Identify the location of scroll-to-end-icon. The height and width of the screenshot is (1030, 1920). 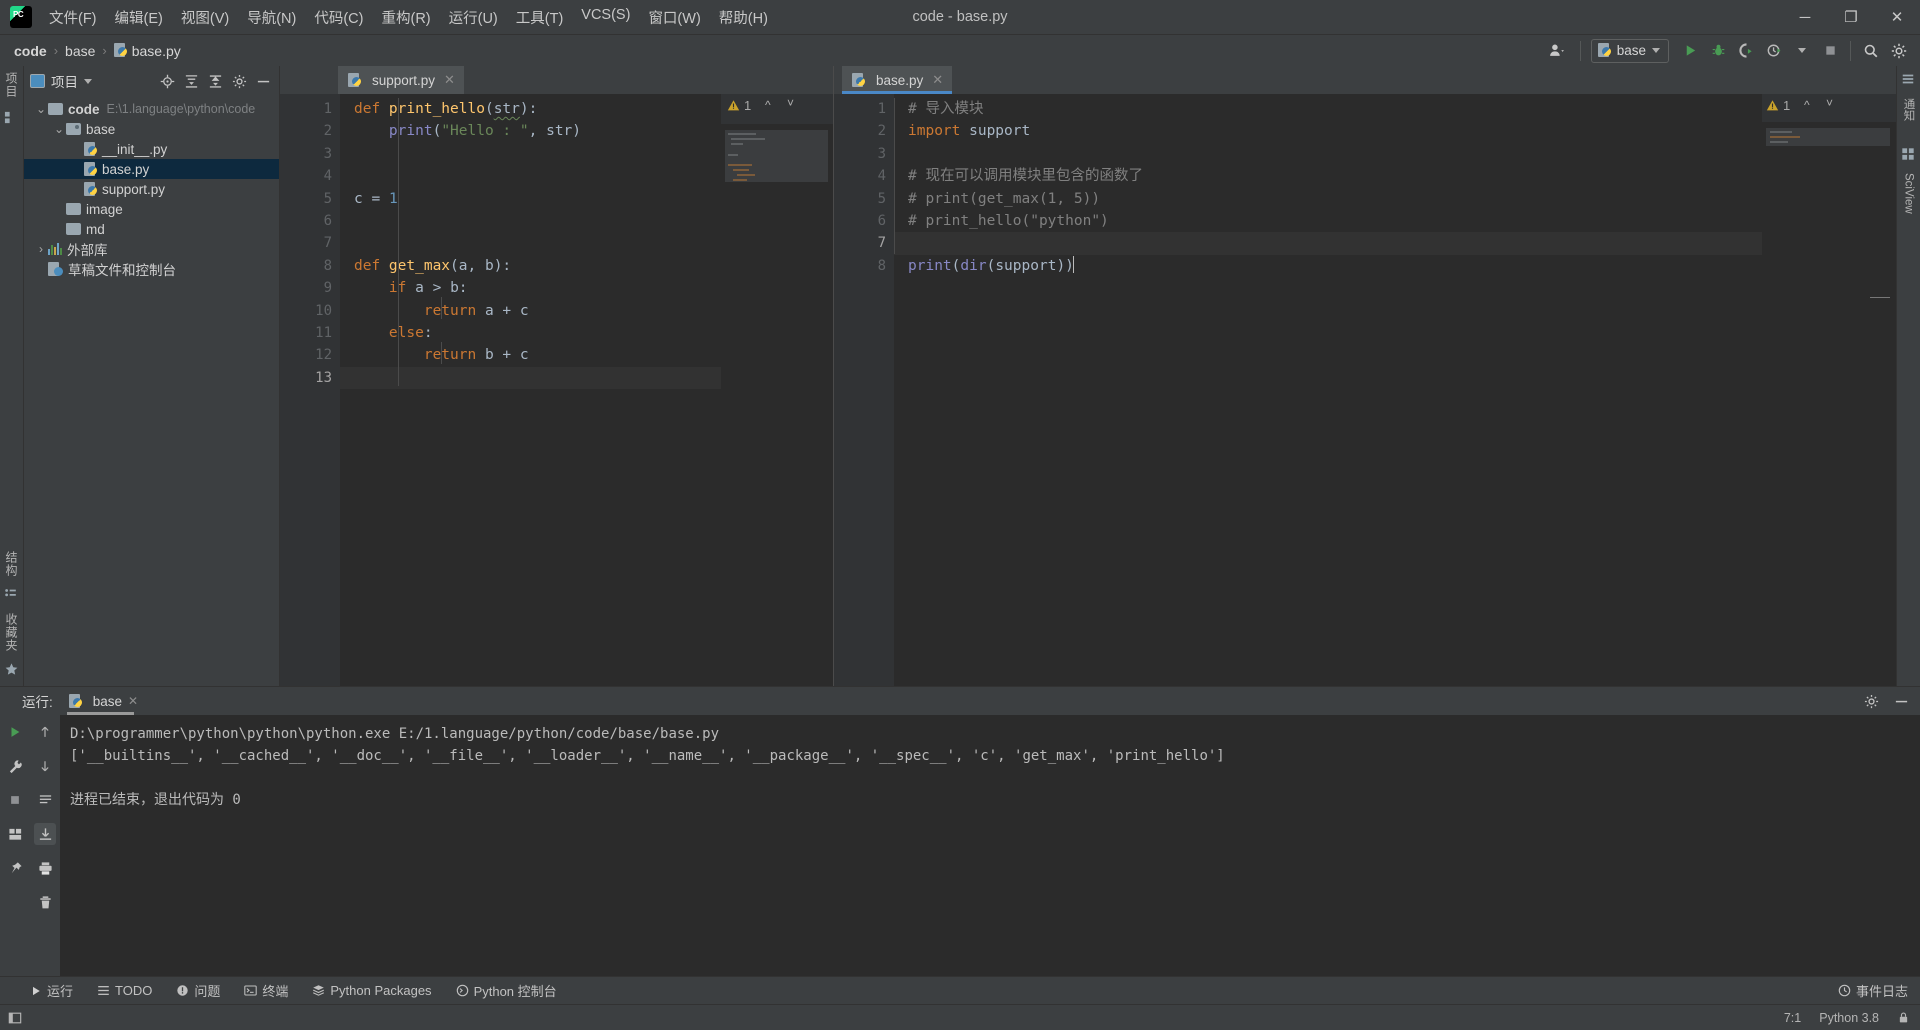
(45, 834).